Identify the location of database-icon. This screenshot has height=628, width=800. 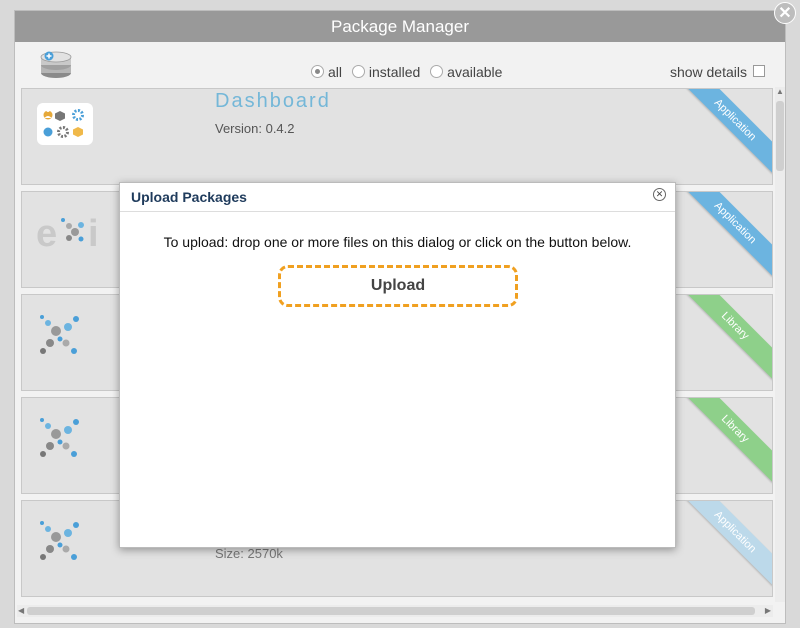
(56, 66).